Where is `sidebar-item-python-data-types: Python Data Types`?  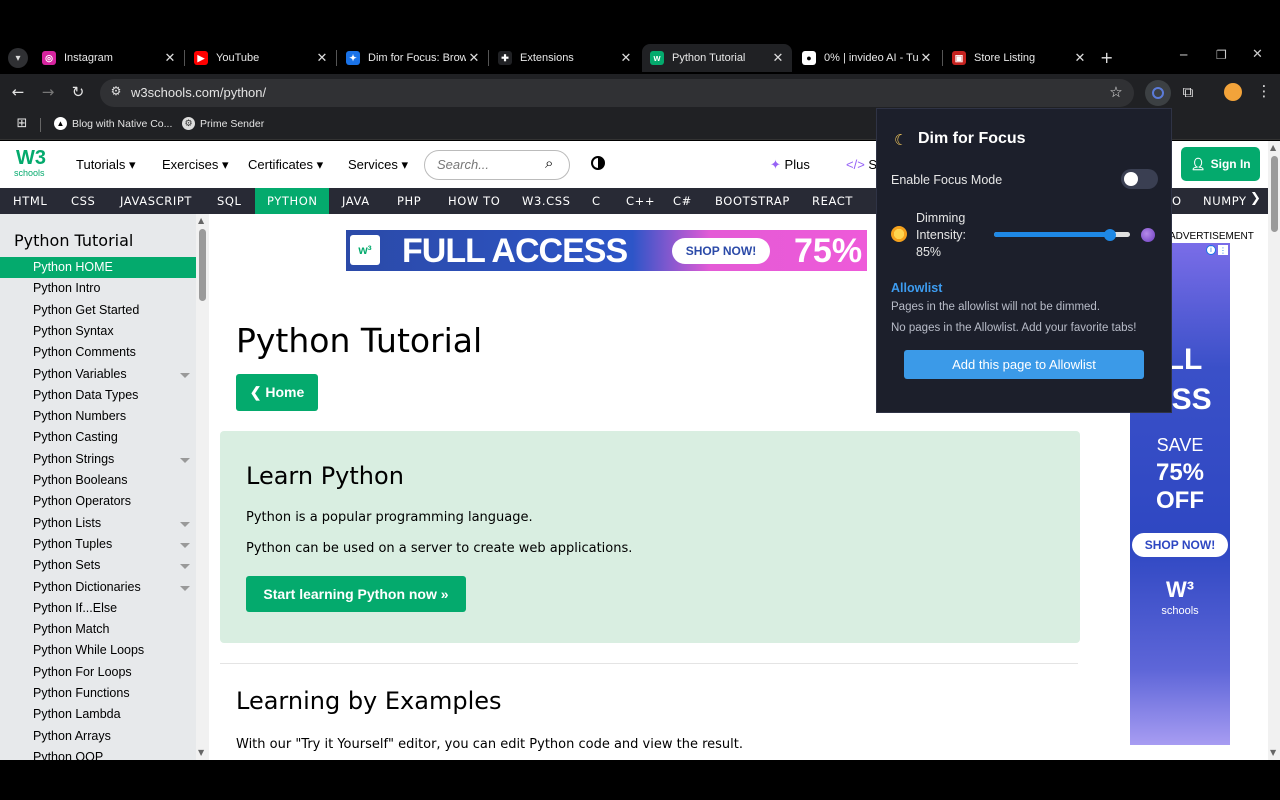
sidebar-item-python-data-types: Python Data Types is located at coordinates (98, 395).